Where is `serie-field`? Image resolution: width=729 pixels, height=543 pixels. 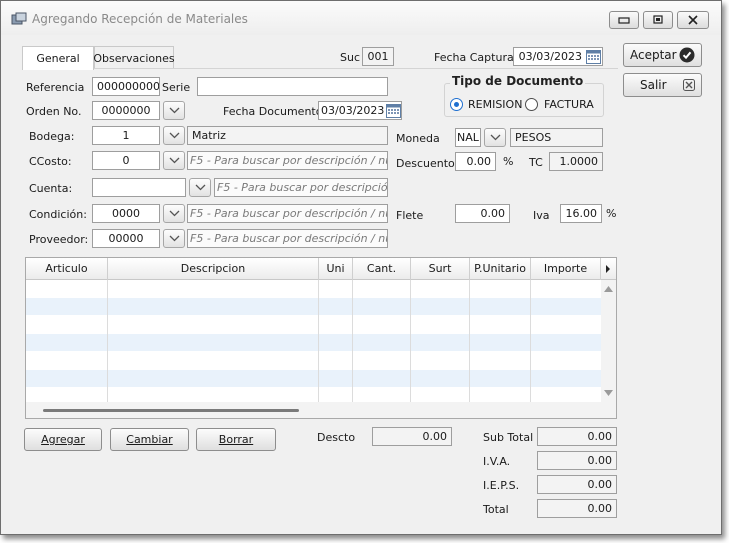
serie-field is located at coordinates (292, 86).